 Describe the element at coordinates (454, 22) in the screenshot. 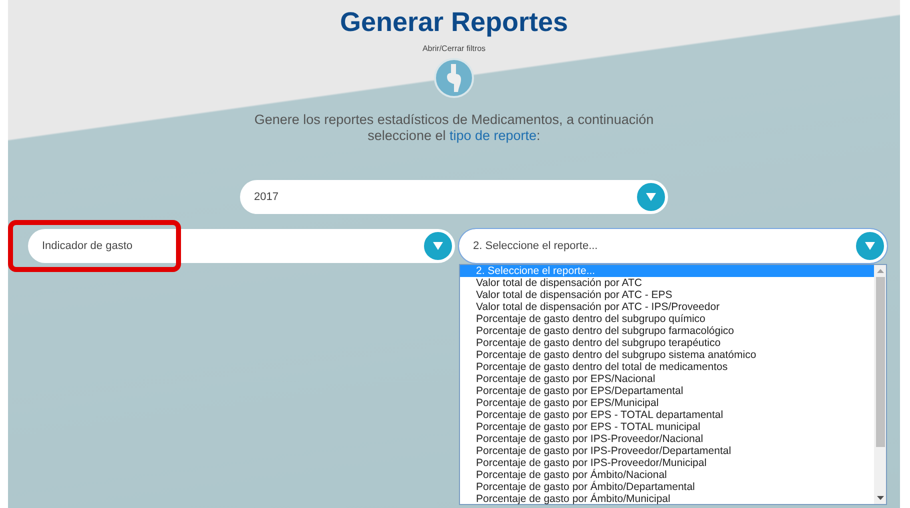

I see `page-title: Generar Reportes` at that location.